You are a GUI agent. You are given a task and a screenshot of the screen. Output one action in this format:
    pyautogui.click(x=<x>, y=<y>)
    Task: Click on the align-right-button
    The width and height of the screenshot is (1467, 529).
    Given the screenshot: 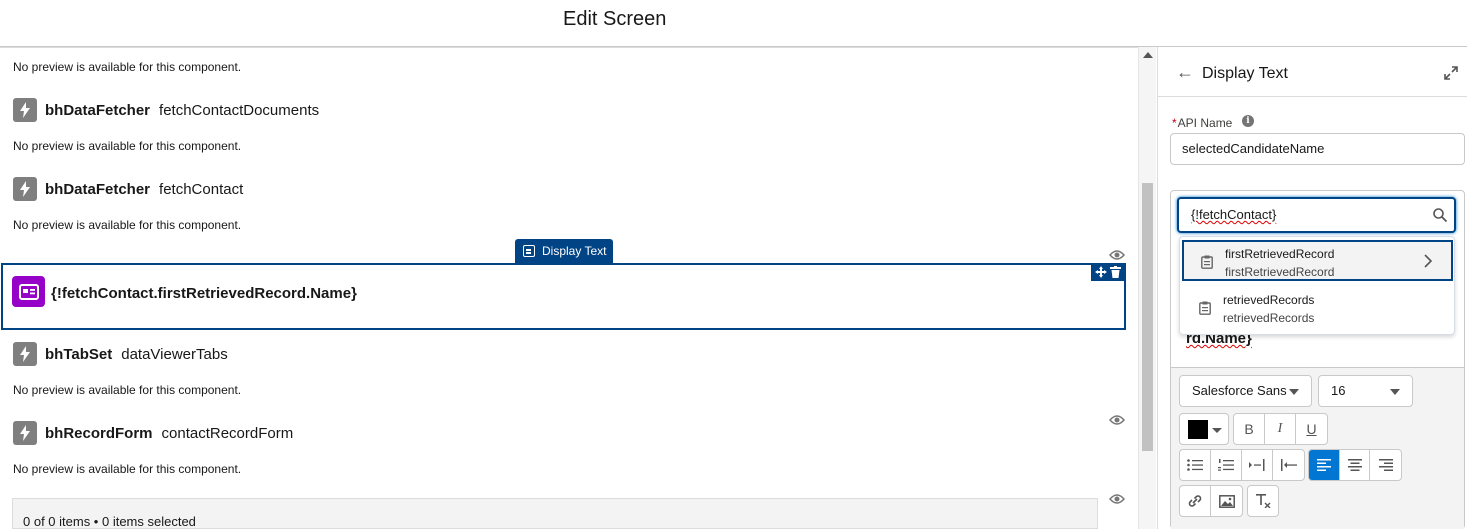 What is the action you would take?
    pyautogui.click(x=1385, y=465)
    